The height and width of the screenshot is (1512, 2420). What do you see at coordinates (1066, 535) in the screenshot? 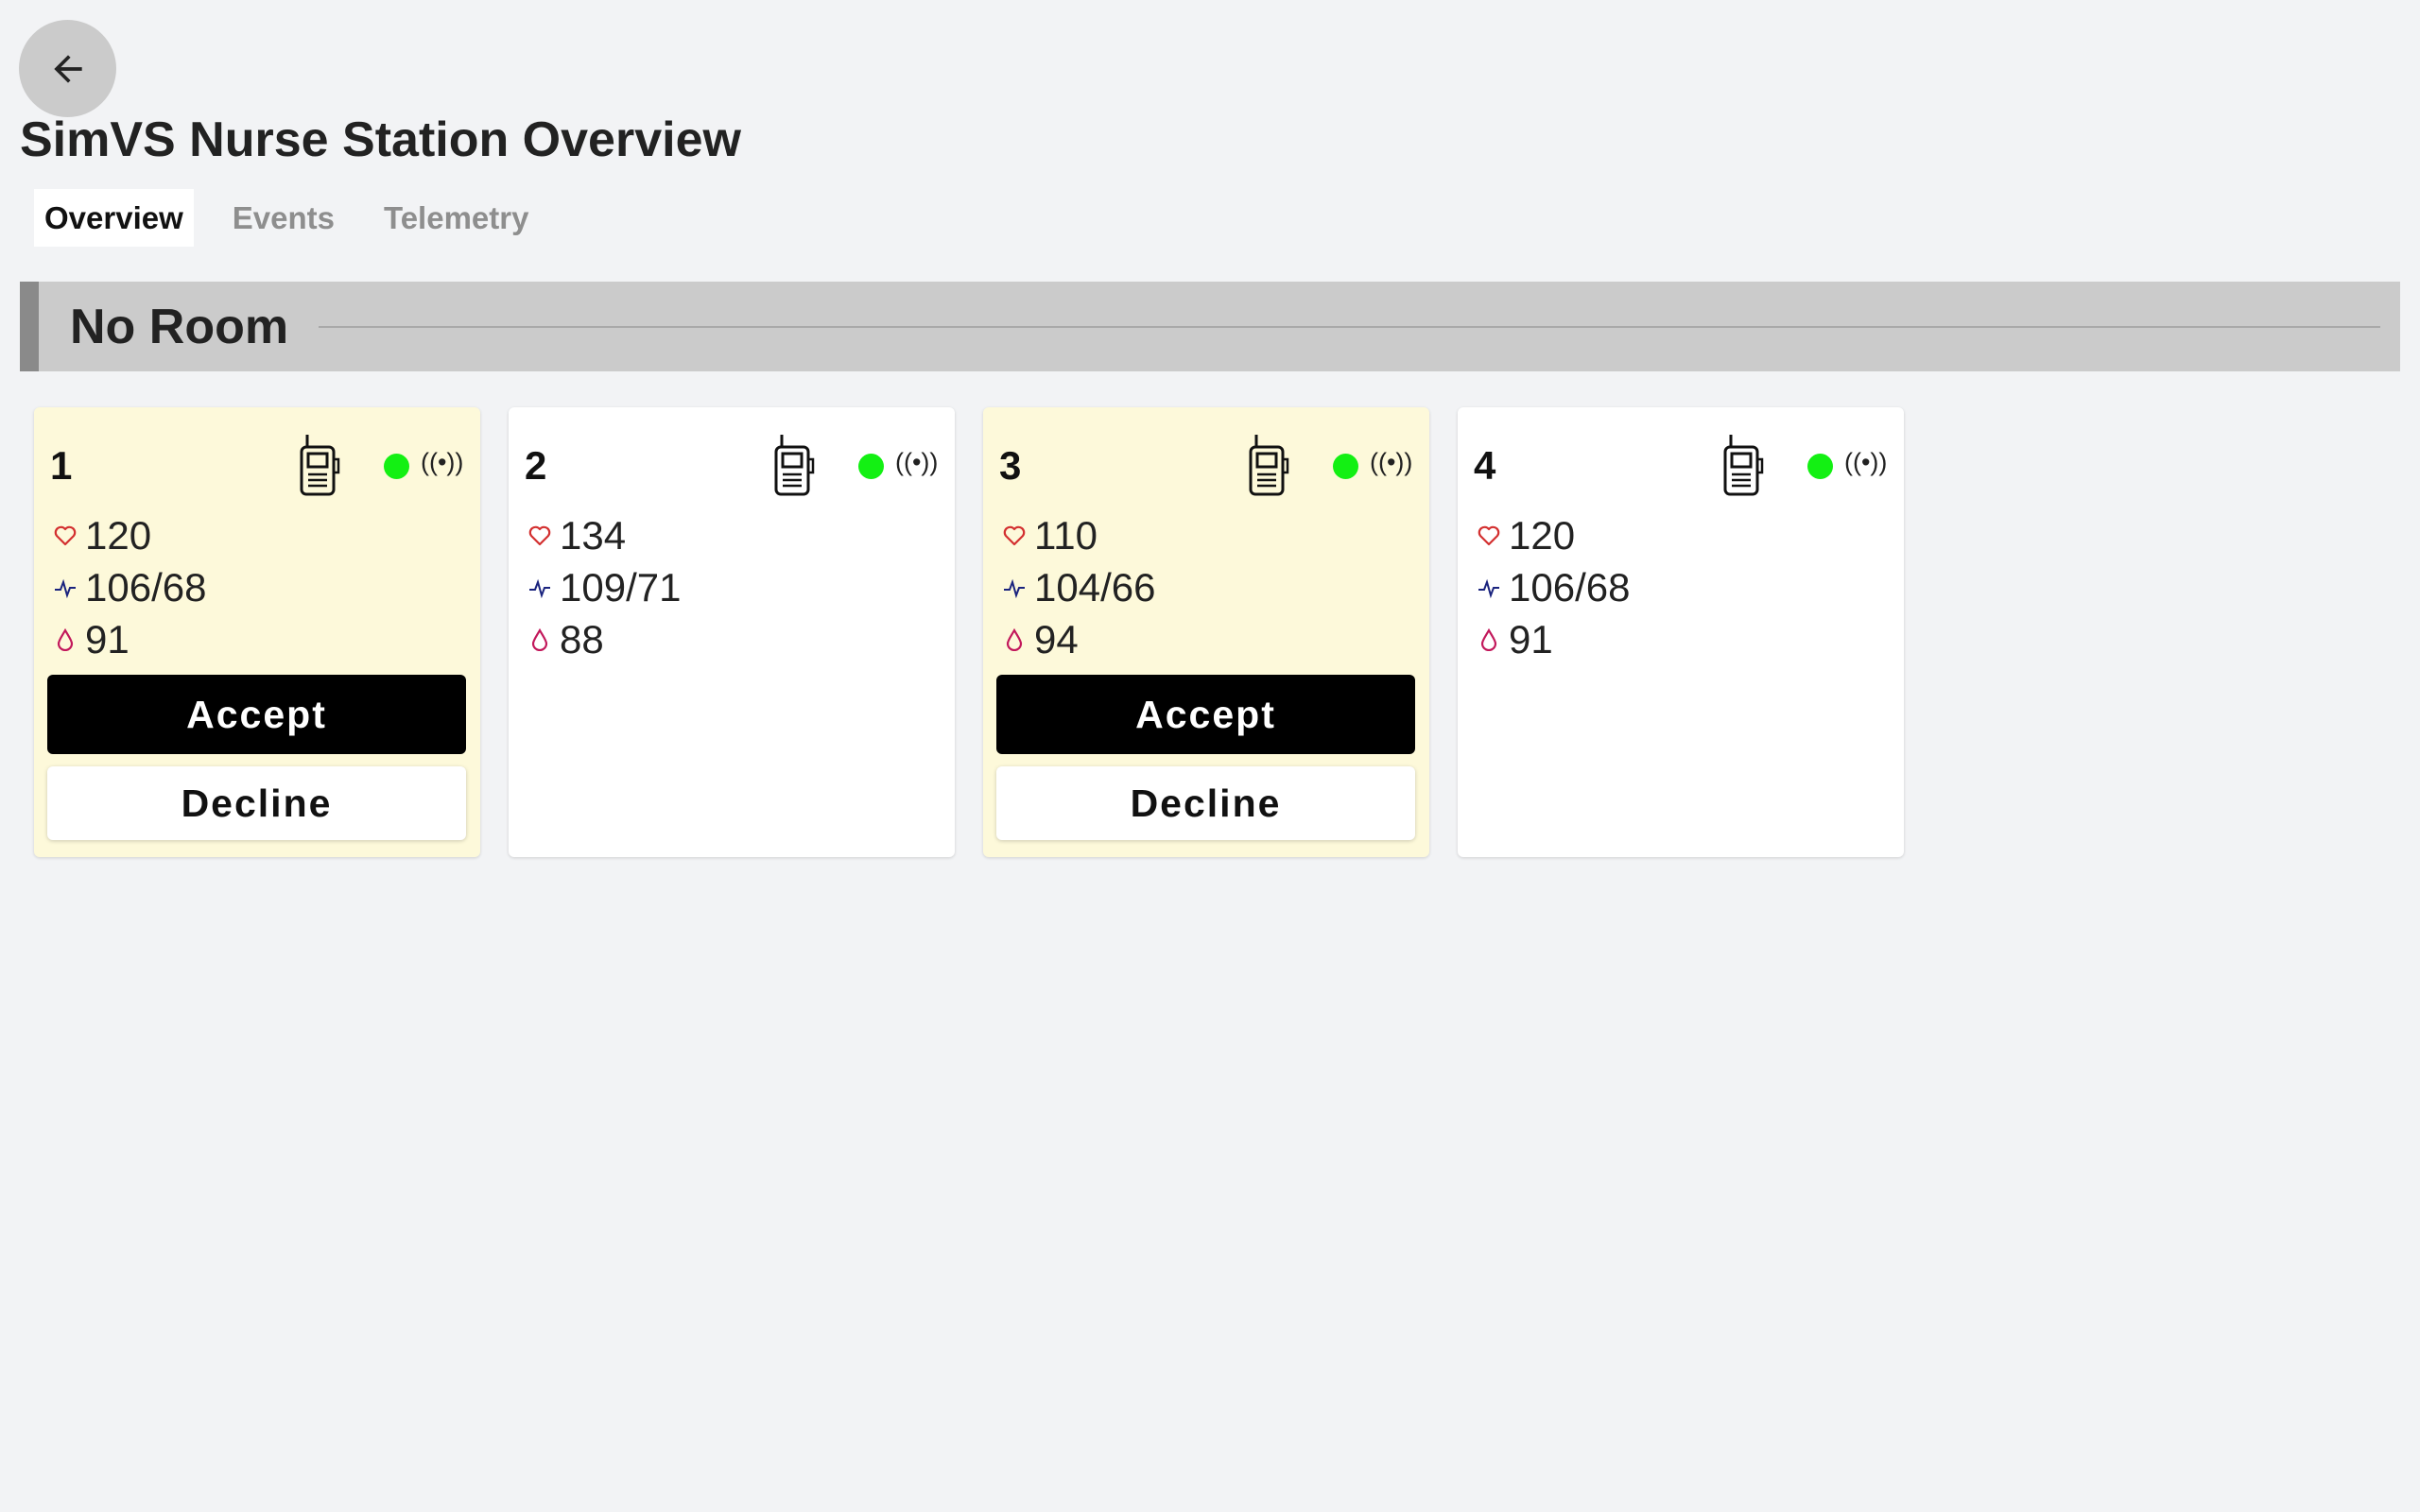
I see `heart-rate-value: 110` at bounding box center [1066, 535].